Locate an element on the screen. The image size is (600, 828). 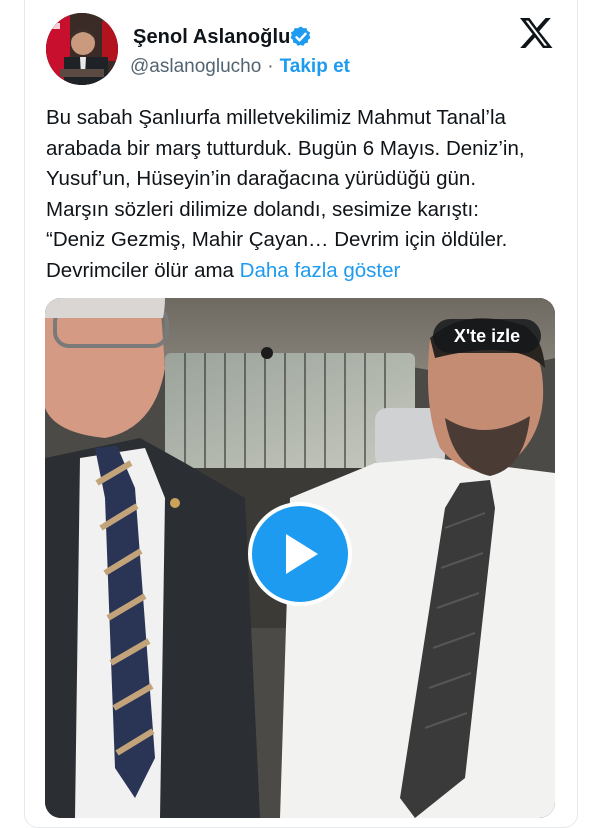
author-meta-row: @aslanoglucho · Takip et is located at coordinates (240, 67).